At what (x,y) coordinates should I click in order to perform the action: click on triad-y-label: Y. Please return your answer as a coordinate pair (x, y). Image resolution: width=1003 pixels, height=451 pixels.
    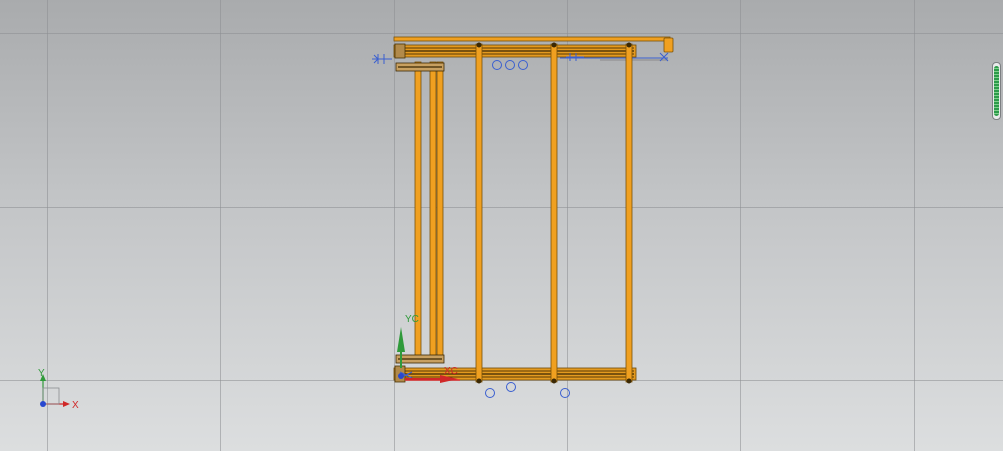
    Looking at the image, I should click on (41, 373).